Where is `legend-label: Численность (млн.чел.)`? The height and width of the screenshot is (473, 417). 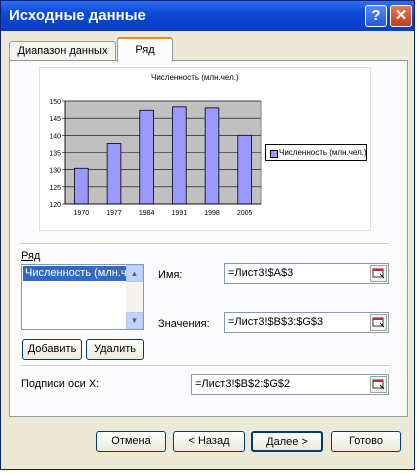
legend-label: Численность (млн.чел.) is located at coordinates (323, 152).